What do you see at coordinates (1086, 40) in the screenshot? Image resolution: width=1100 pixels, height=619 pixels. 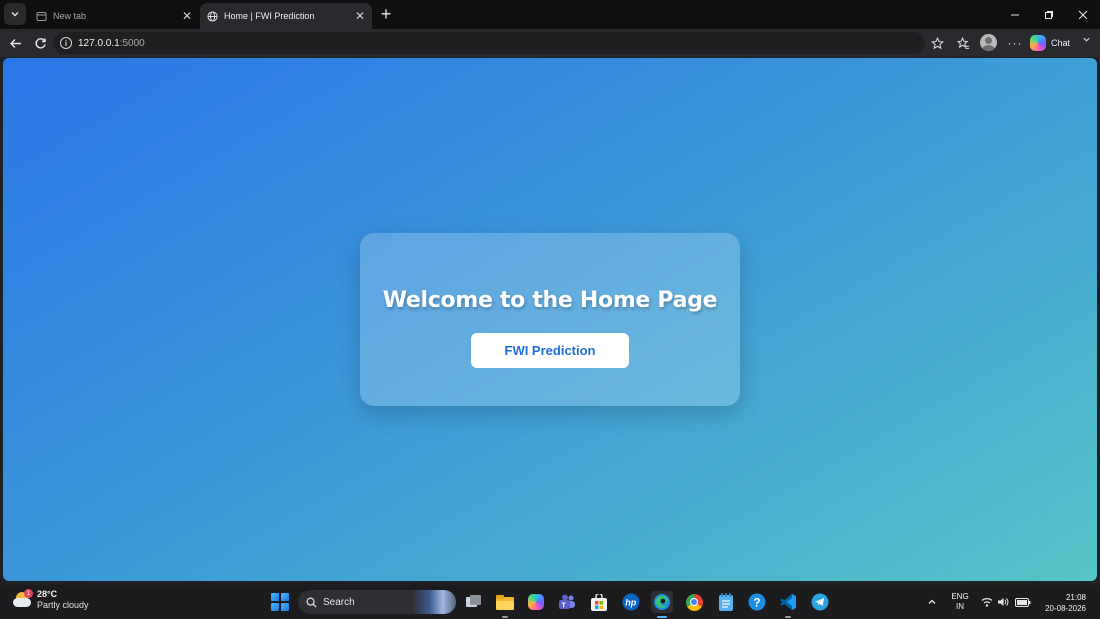 I see `chevron-down-icon` at bounding box center [1086, 40].